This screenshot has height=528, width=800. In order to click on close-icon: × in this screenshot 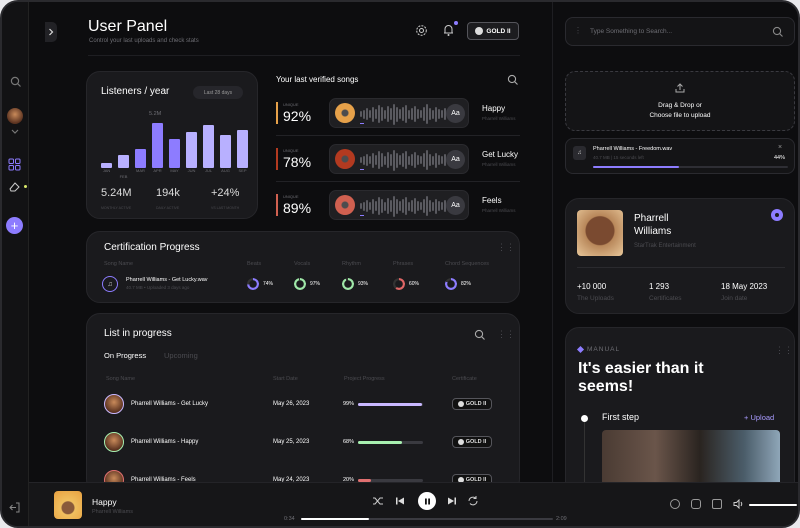, I will do `click(780, 147)`.